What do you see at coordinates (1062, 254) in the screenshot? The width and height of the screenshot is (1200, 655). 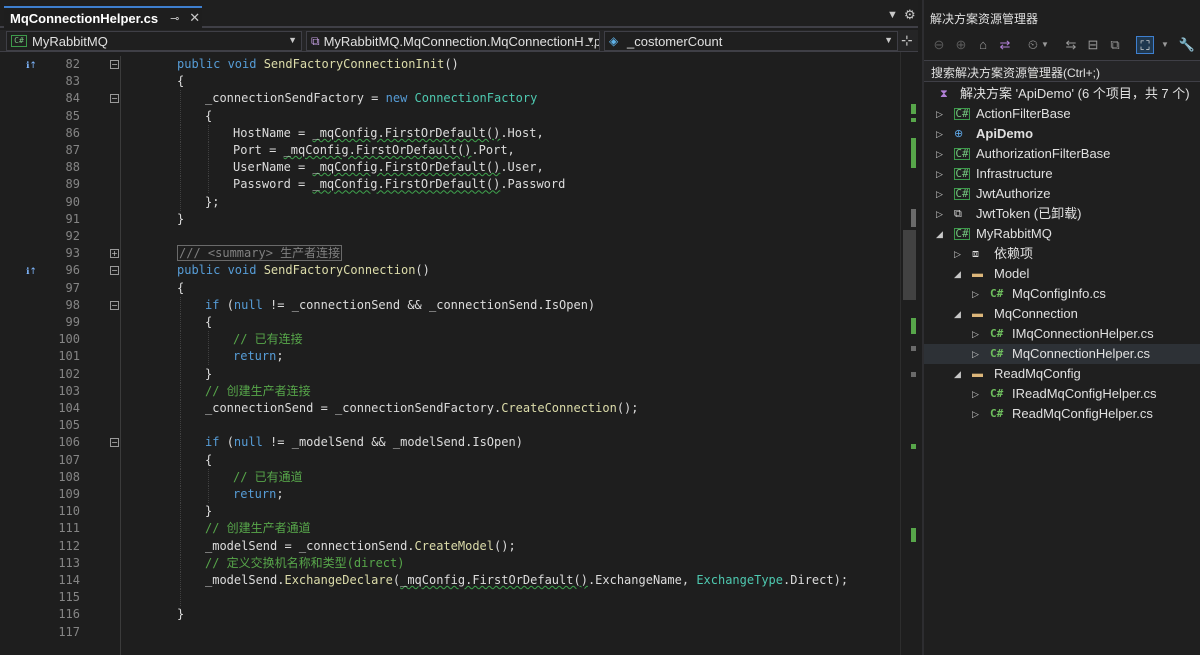 I see `tree-item: ▷ ⧈ 依赖项` at bounding box center [1062, 254].